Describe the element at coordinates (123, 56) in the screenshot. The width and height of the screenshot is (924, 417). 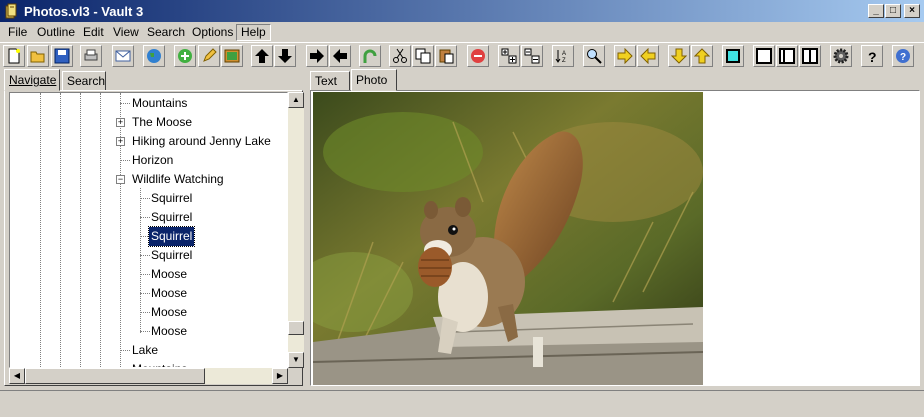
I see `email-icon` at that location.